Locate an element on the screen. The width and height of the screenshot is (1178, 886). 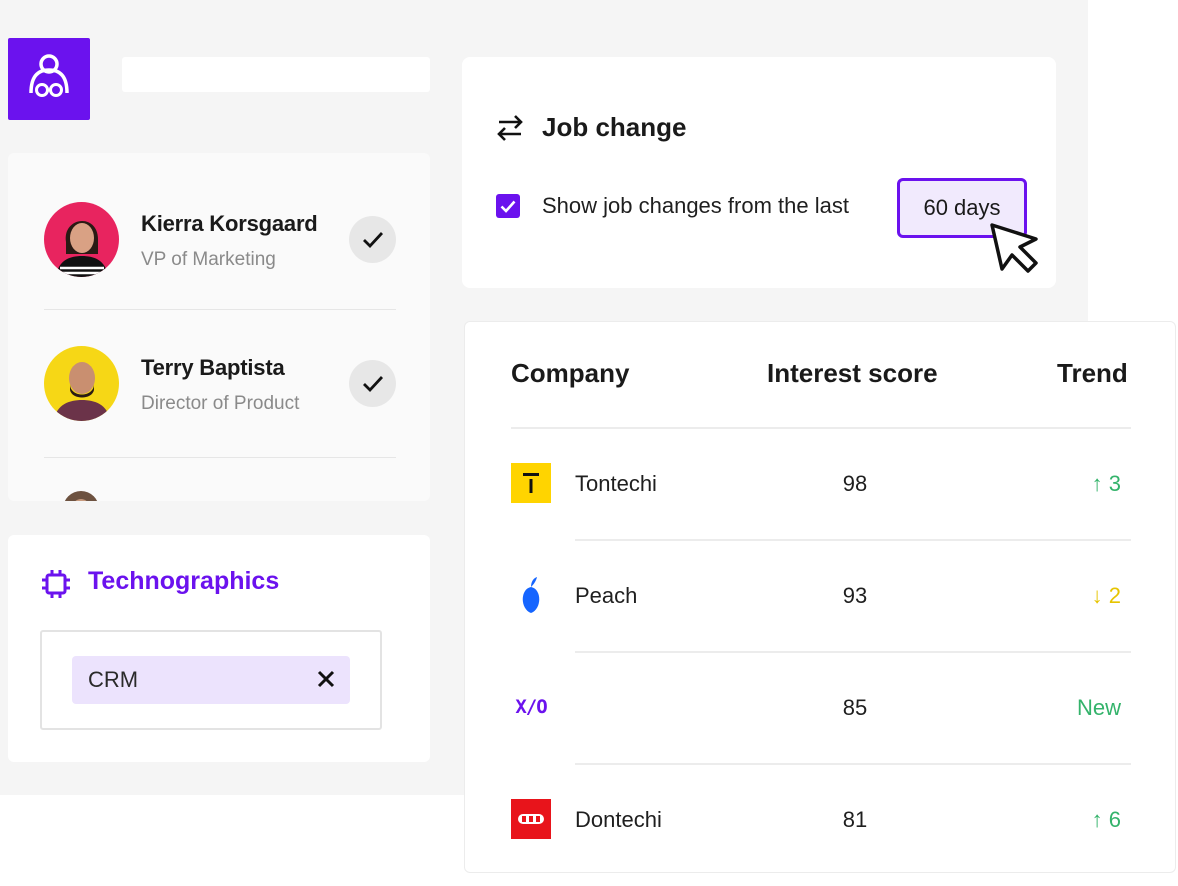
search-bar is located at coordinates (276, 74).